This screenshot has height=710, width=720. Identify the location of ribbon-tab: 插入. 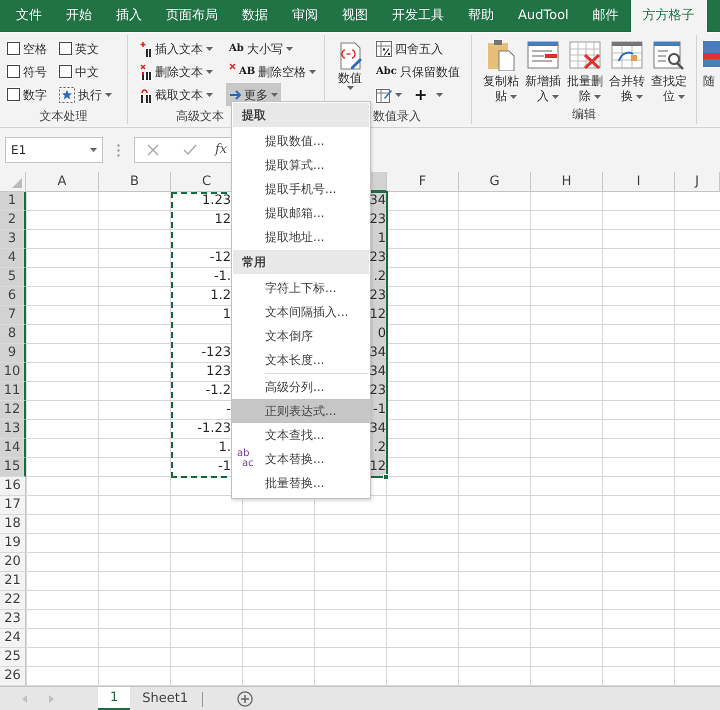
(129, 16).